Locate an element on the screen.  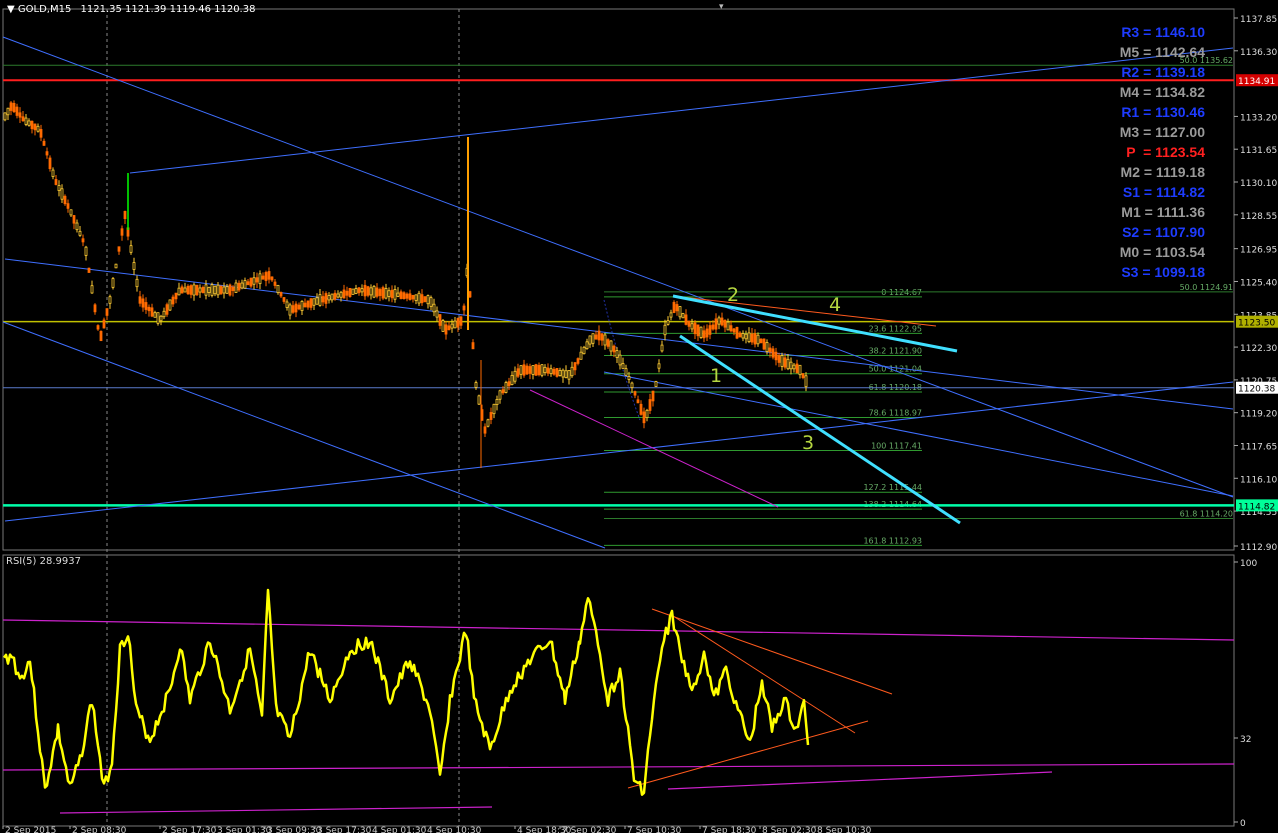
rsi-axis-label: 32 is located at coordinates (1245, 740).